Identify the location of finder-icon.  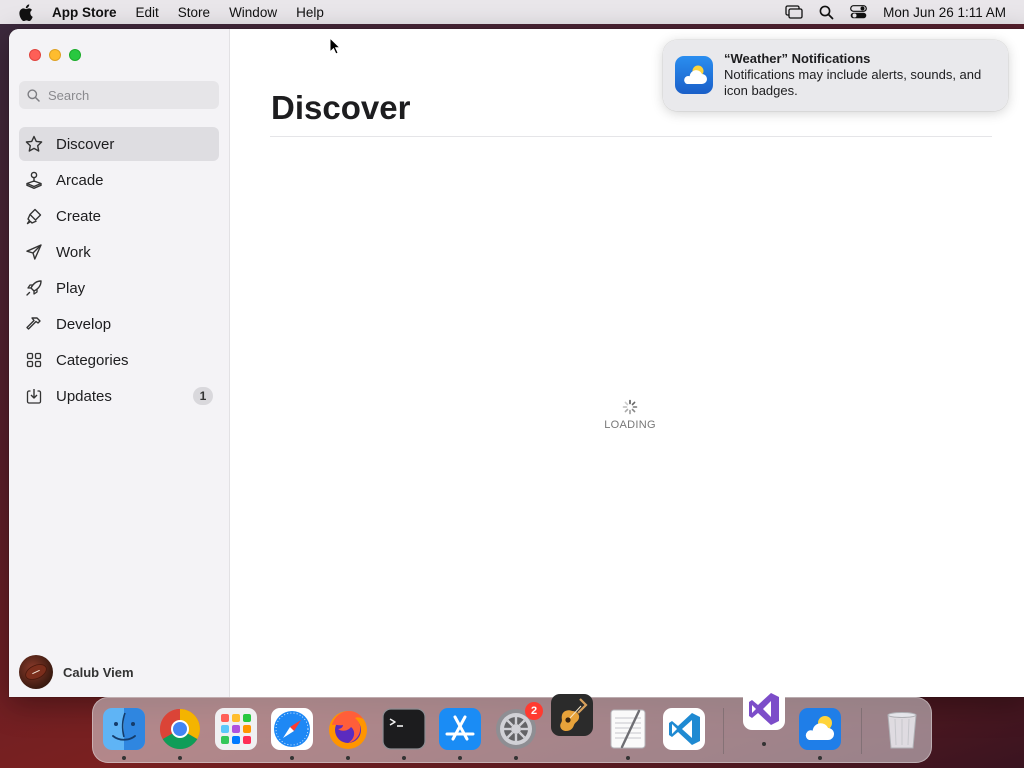
(124, 729).